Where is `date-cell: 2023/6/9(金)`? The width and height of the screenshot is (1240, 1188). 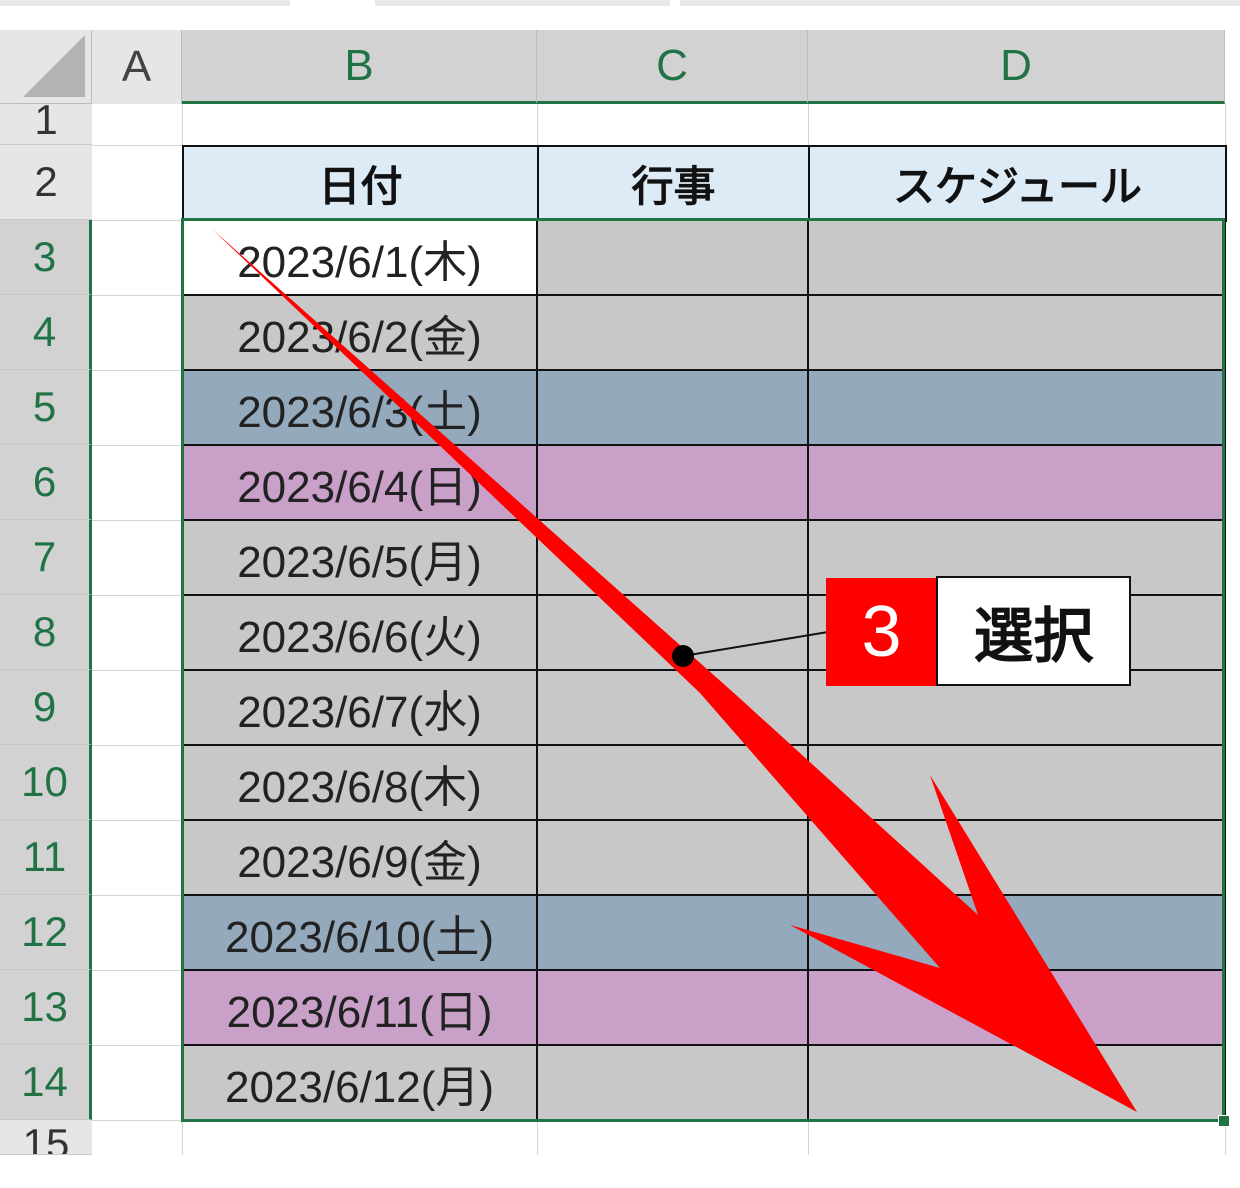
date-cell: 2023/6/9(金) is located at coordinates (359, 857).